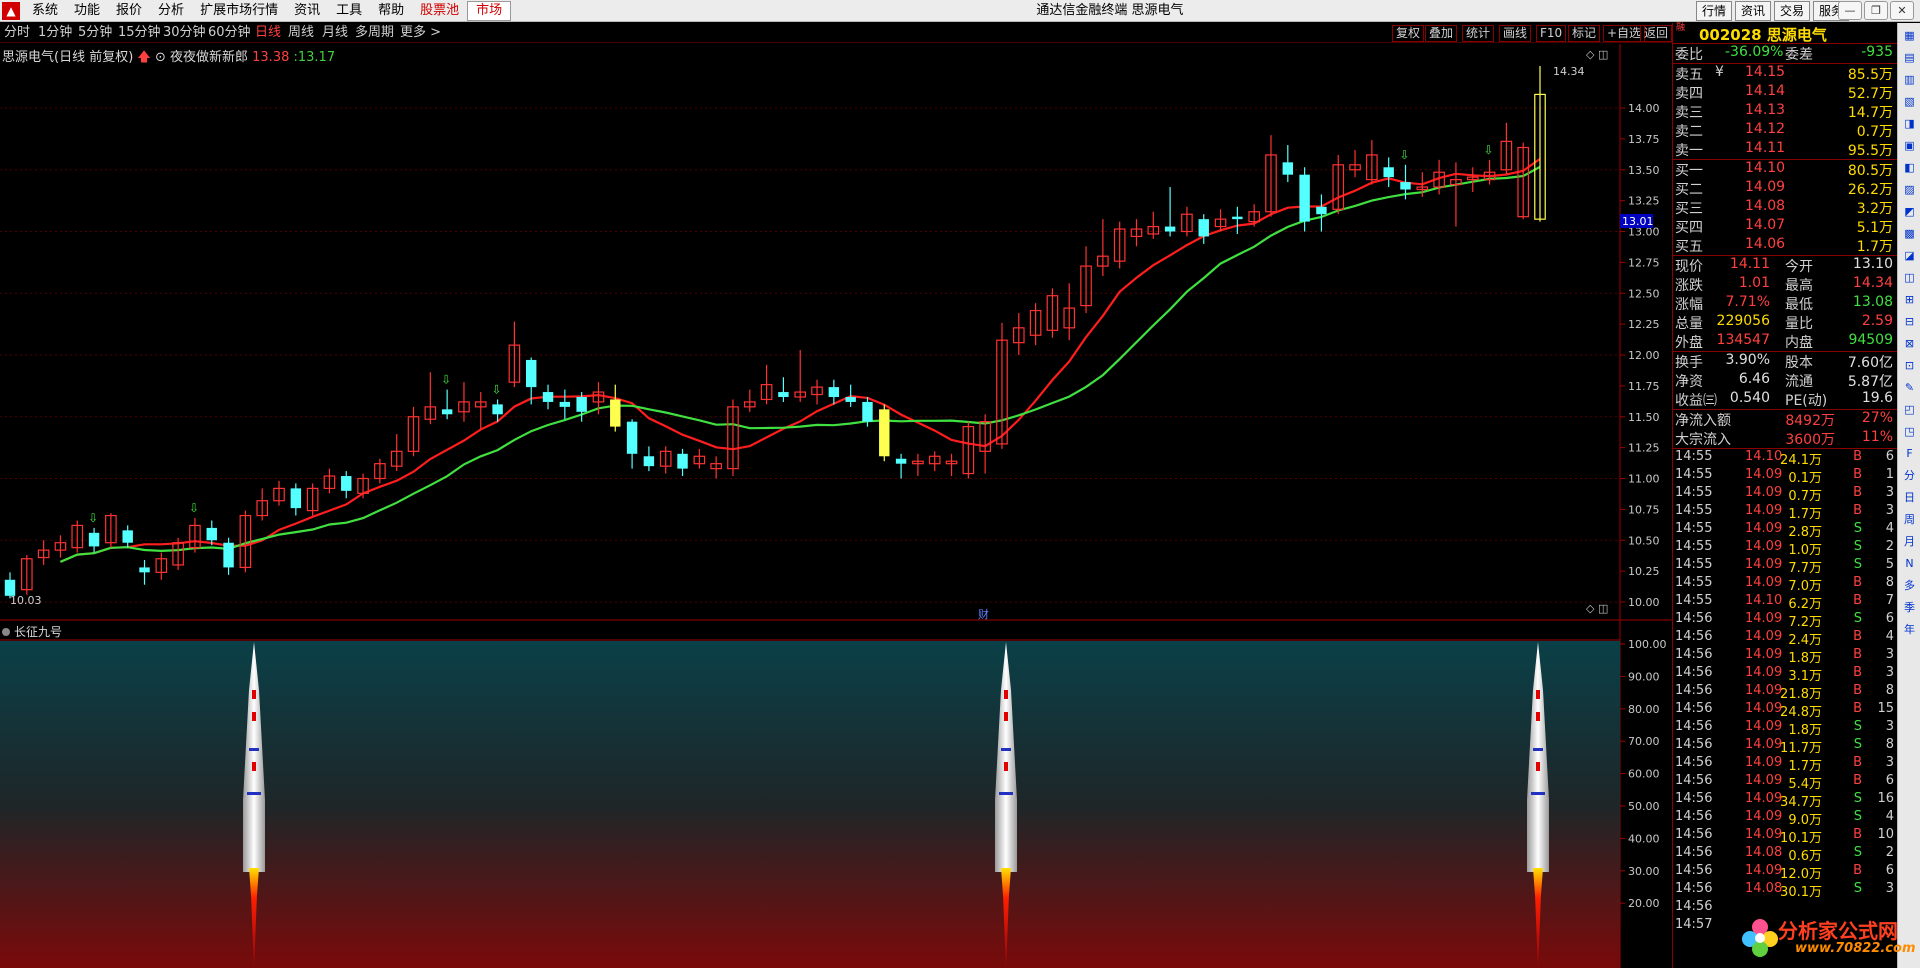  Describe the element at coordinates (1909, 497) in the screenshot. I see `side-btn-ri: 日` at that location.